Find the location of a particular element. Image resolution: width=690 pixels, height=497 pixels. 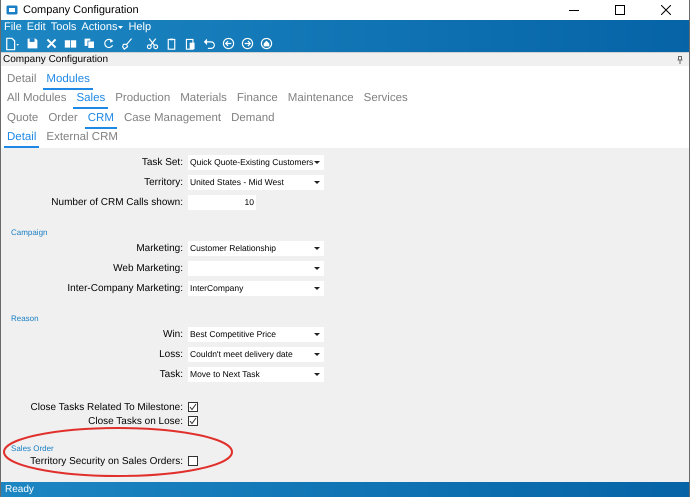

tab: Order is located at coordinates (63, 119).